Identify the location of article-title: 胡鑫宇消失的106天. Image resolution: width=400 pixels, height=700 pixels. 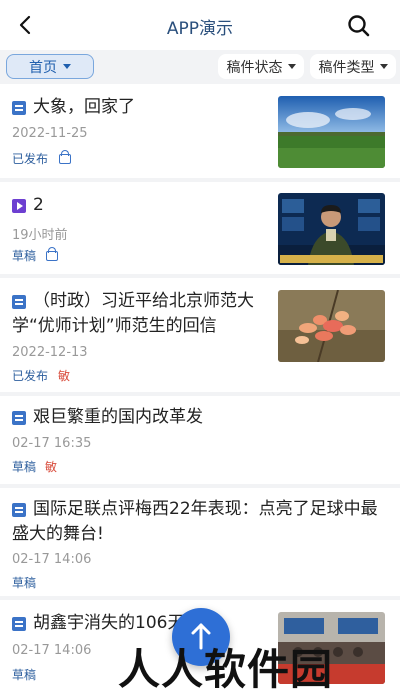
(109, 623).